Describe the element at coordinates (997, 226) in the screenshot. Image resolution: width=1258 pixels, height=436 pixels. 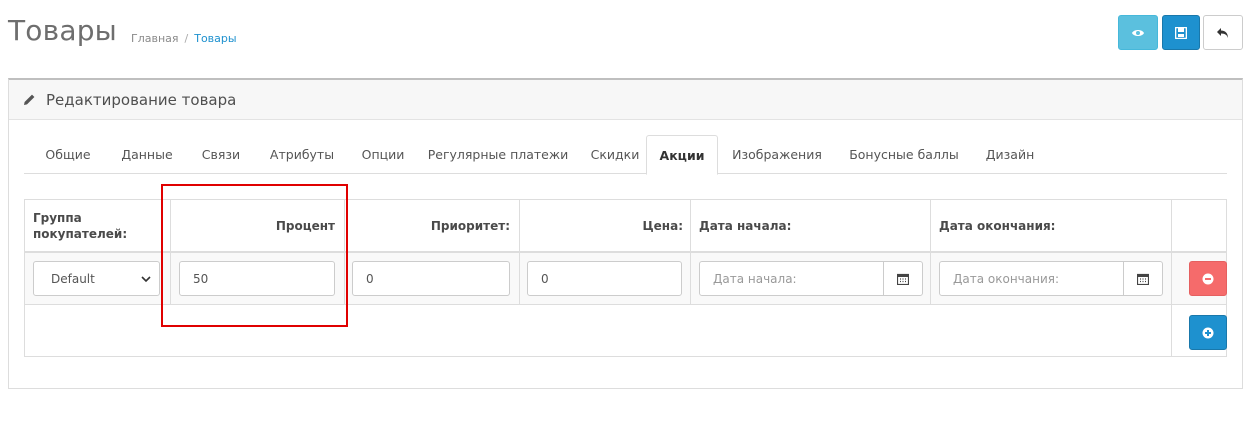
I see `header-date-end: Дата окончания:` at that location.